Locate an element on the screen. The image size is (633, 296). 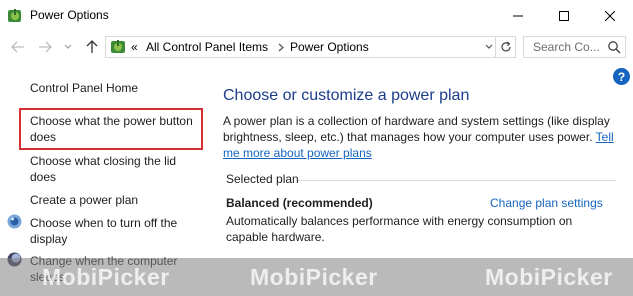
page-title: Choose or customize a power plan is located at coordinates (346, 95).